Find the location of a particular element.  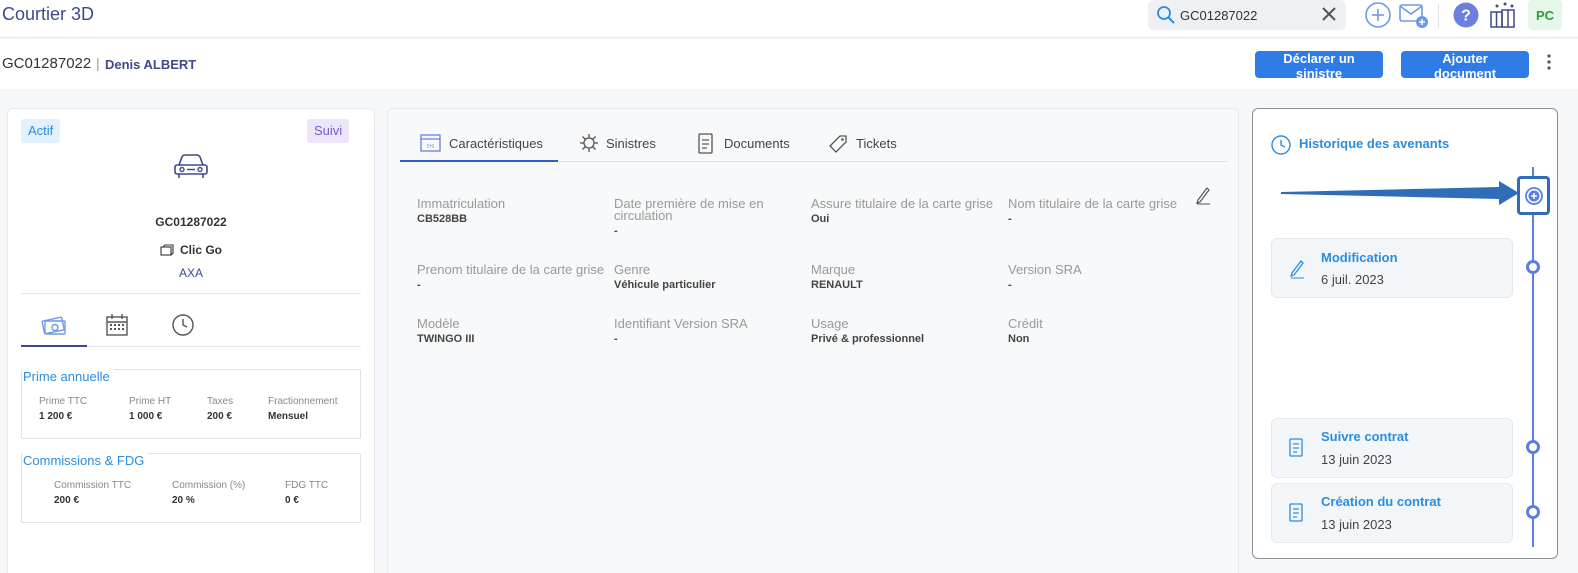

field-immatriculation: Immatriculation CB528BB is located at coordinates (461, 210).